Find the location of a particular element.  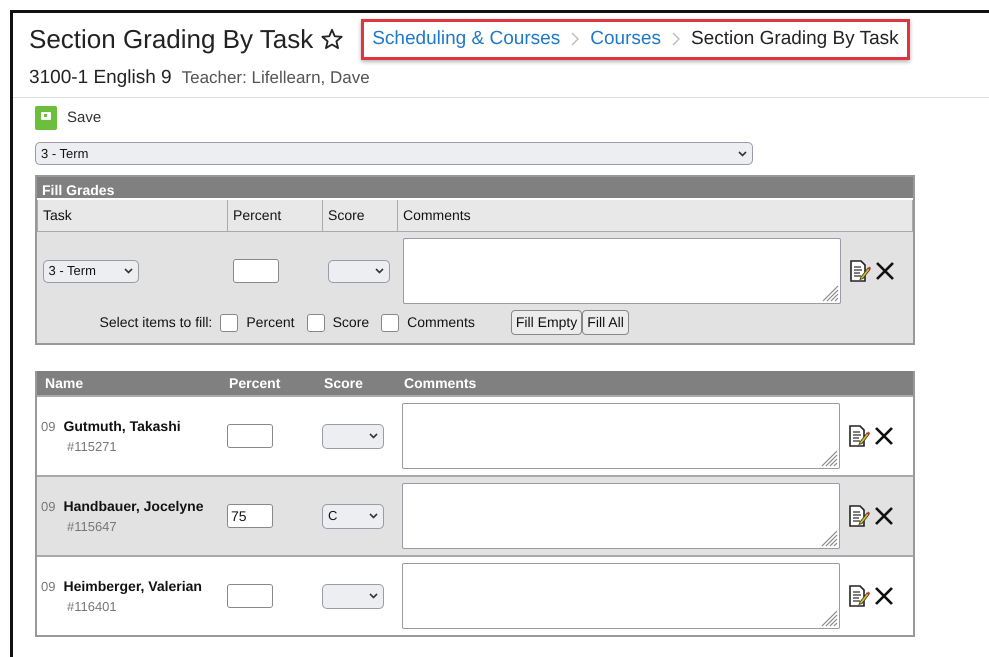

breadcrumb-link: Courses is located at coordinates (625, 39).